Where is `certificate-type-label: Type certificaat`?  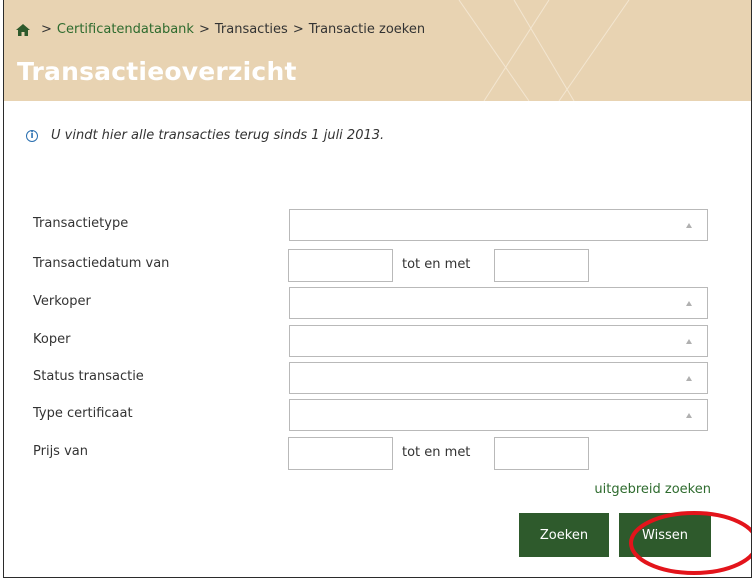 certificate-type-label: Type certificaat is located at coordinates (83, 413).